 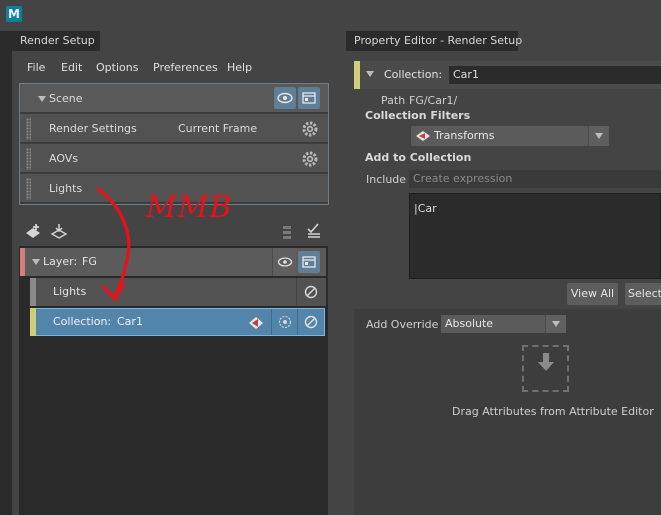 What do you see at coordinates (342, 273) in the screenshot?
I see `panel-divider` at bounding box center [342, 273].